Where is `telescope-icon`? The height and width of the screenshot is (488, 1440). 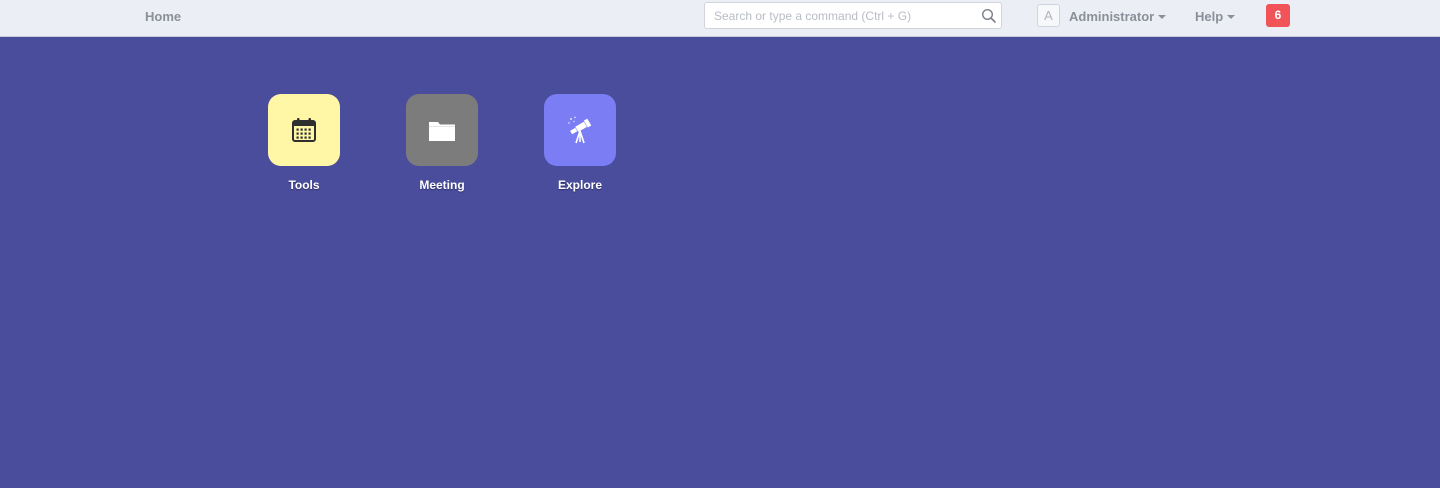
telescope-icon is located at coordinates (580, 130).